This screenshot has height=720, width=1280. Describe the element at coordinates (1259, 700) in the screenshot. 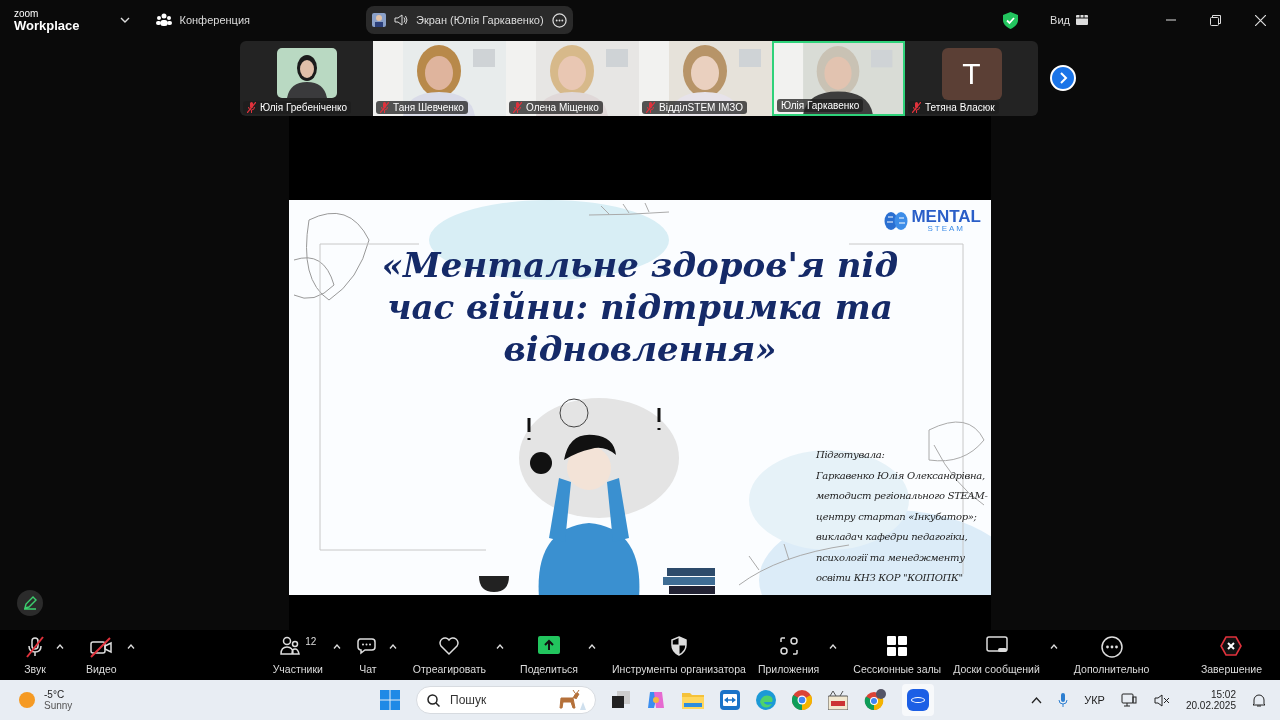

I see `notification-bell-icon` at that location.